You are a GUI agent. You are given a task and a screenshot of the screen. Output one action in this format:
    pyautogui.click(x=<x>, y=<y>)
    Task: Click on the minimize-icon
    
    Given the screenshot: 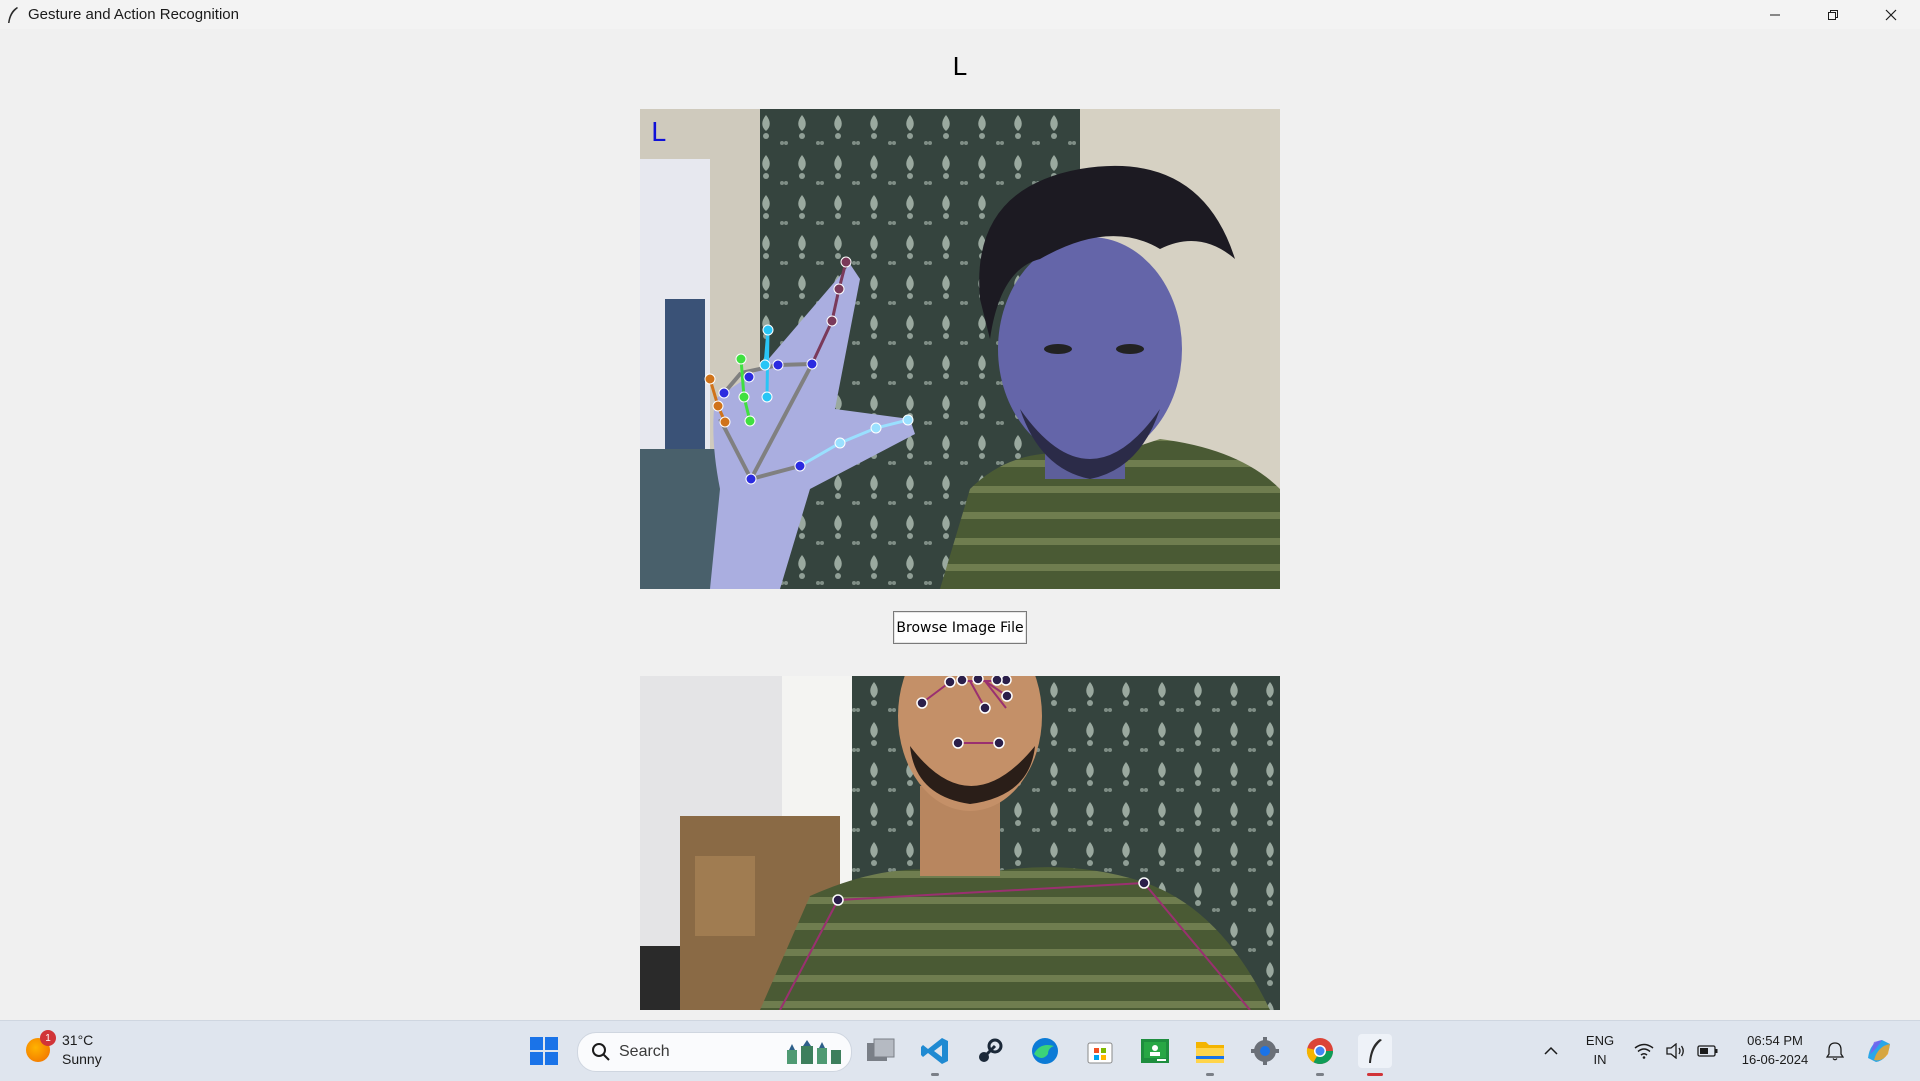 What is the action you would take?
    pyautogui.click(x=1775, y=14)
    